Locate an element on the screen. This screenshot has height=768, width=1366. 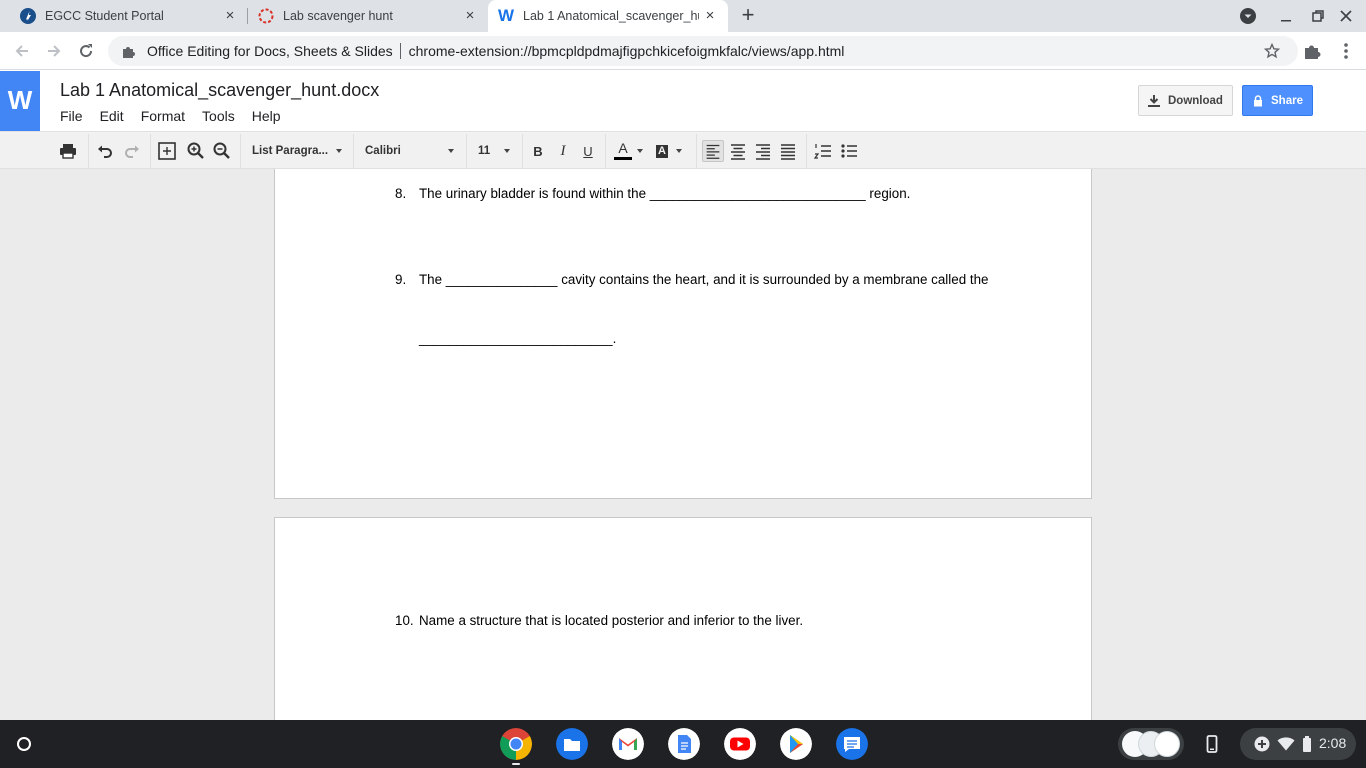
active-app-indicator is located at coordinates (516, 764).